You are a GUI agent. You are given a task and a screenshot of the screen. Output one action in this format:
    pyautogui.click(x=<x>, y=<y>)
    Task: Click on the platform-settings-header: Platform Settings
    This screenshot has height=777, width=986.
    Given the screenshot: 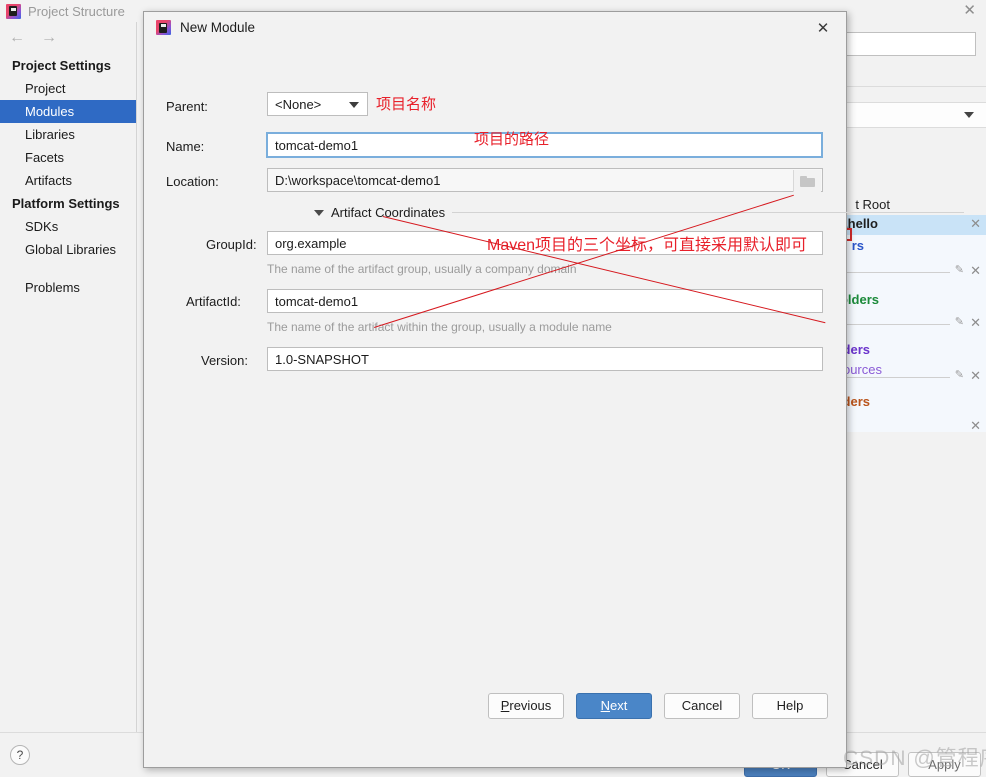 What is the action you would take?
    pyautogui.click(x=66, y=203)
    